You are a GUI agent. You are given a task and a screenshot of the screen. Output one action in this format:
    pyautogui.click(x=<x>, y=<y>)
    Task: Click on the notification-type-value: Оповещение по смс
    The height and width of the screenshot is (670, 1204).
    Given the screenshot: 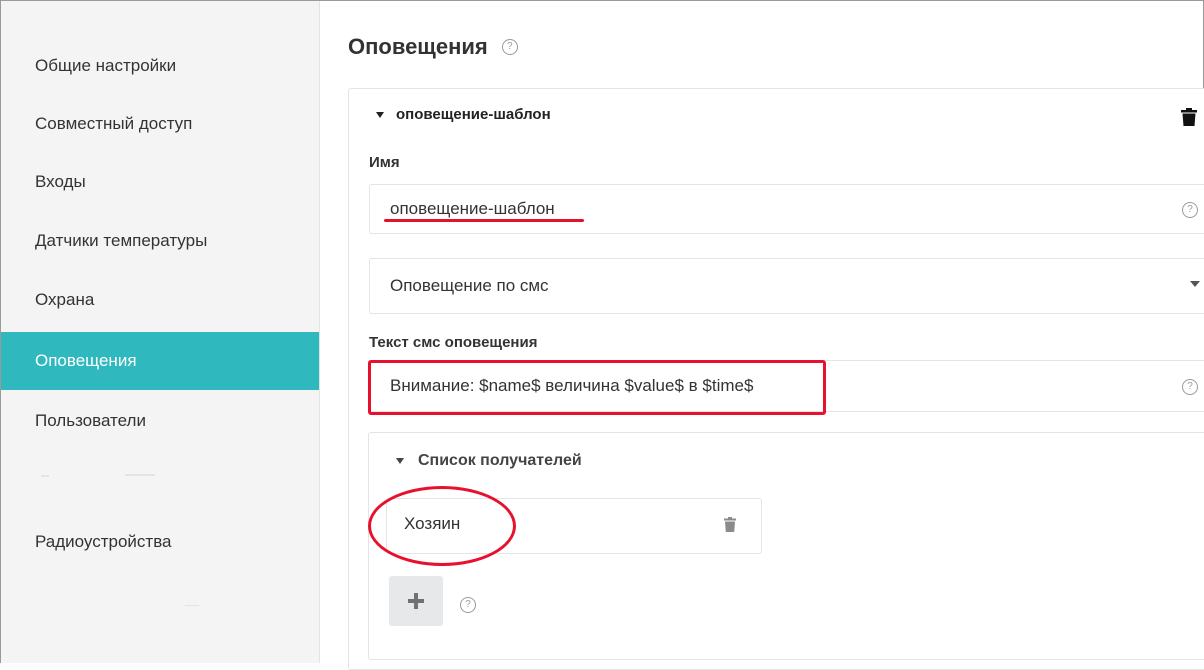 What is the action you would take?
    pyautogui.click(x=469, y=285)
    